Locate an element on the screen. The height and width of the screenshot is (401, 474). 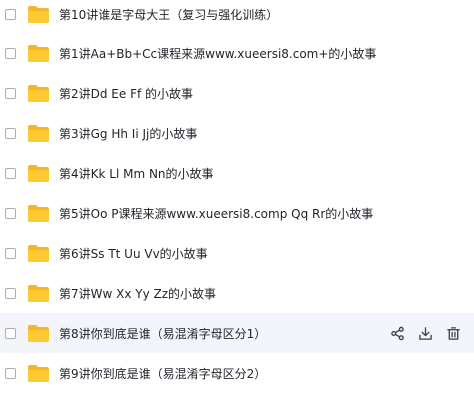
file-row: 第7讲Ww Xx Yy Zz的小故事 is located at coordinates (237, 293).